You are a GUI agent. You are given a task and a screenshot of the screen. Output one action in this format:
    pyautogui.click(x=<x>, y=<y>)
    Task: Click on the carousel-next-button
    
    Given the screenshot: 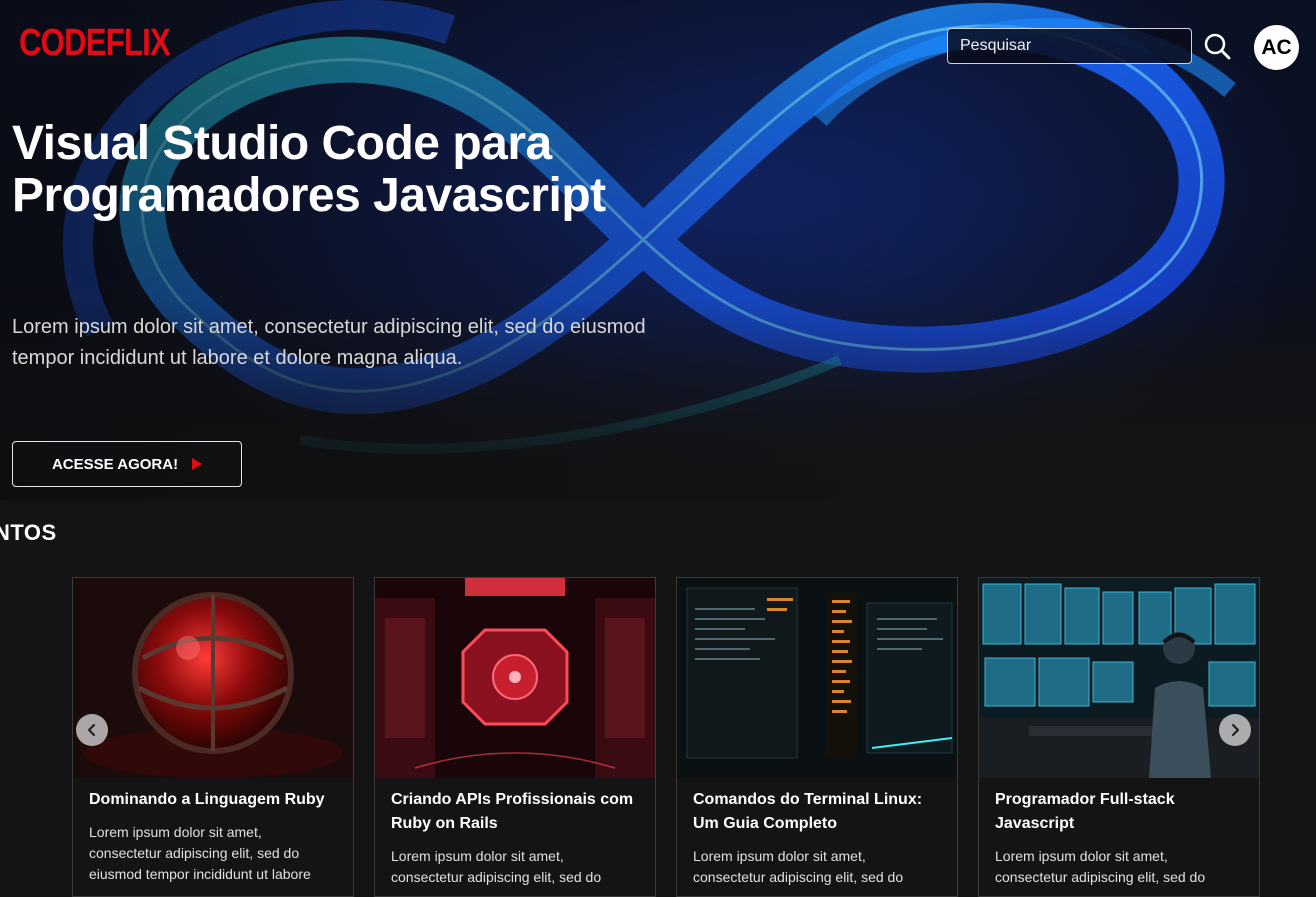 What is the action you would take?
    pyautogui.click(x=1235, y=730)
    